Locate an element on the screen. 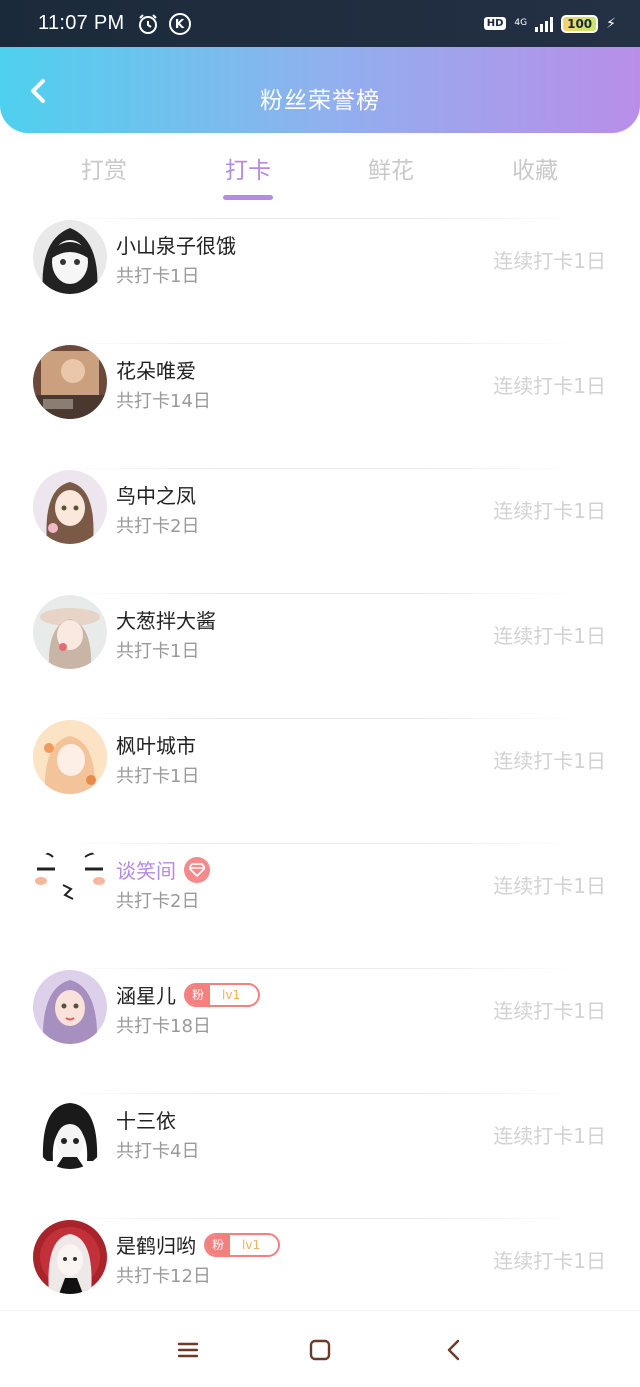  fan-name: 是鹤归哟 is located at coordinates (156, 1246).